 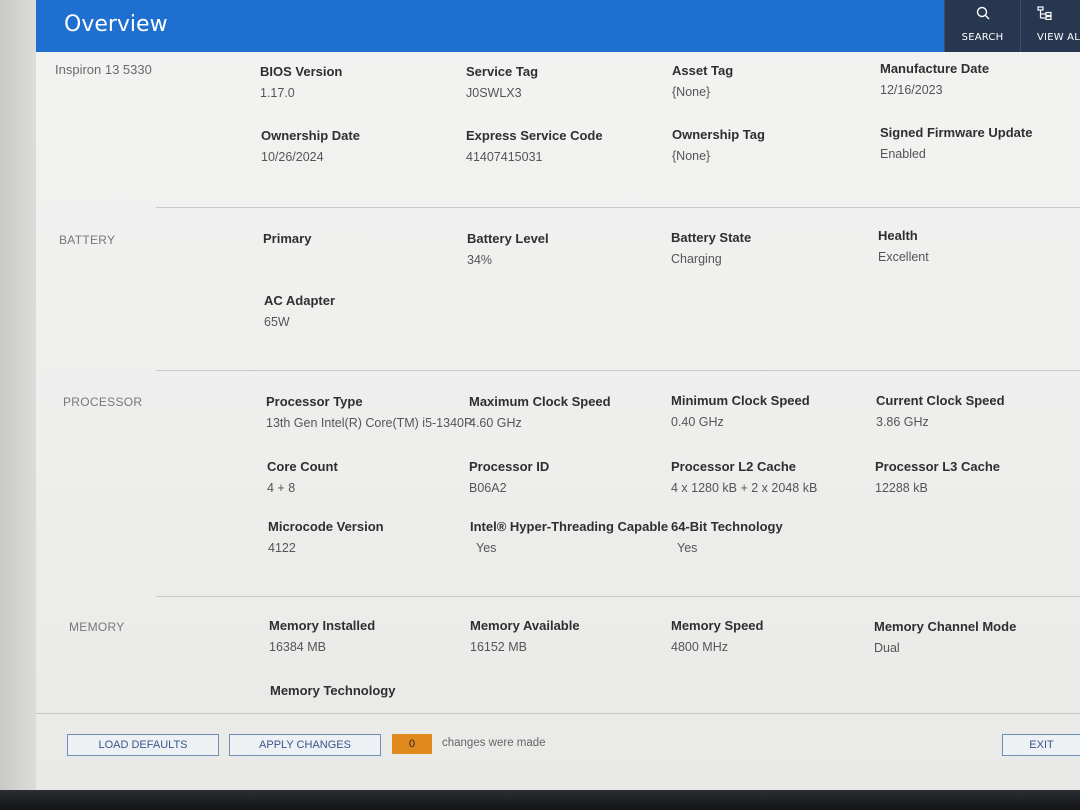 What do you see at coordinates (369, 636) in the screenshot?
I see `field-memory-installed: Memory Installed 16384 MB` at bounding box center [369, 636].